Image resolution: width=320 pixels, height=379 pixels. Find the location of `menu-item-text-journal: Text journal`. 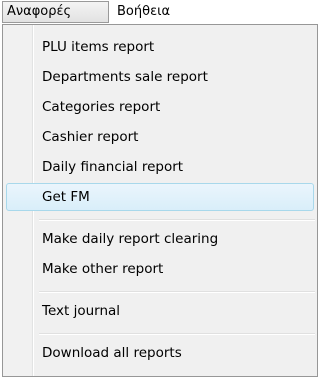

menu-item-text-journal: Text journal is located at coordinates (160, 311).